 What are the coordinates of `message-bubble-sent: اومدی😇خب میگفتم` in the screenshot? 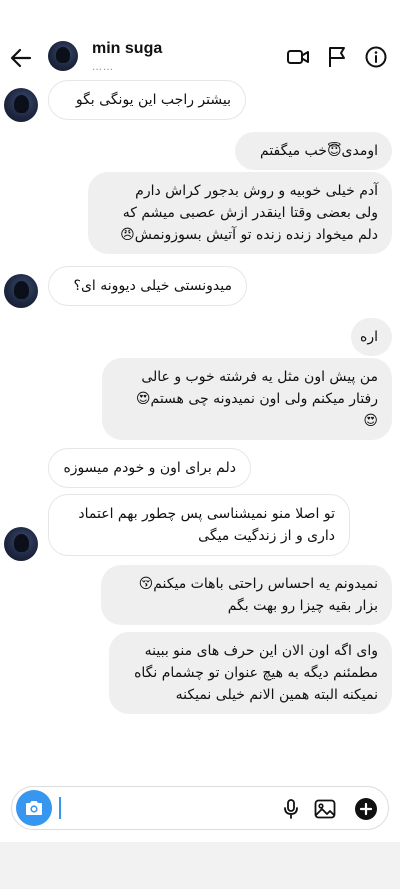 It's located at (313, 151).